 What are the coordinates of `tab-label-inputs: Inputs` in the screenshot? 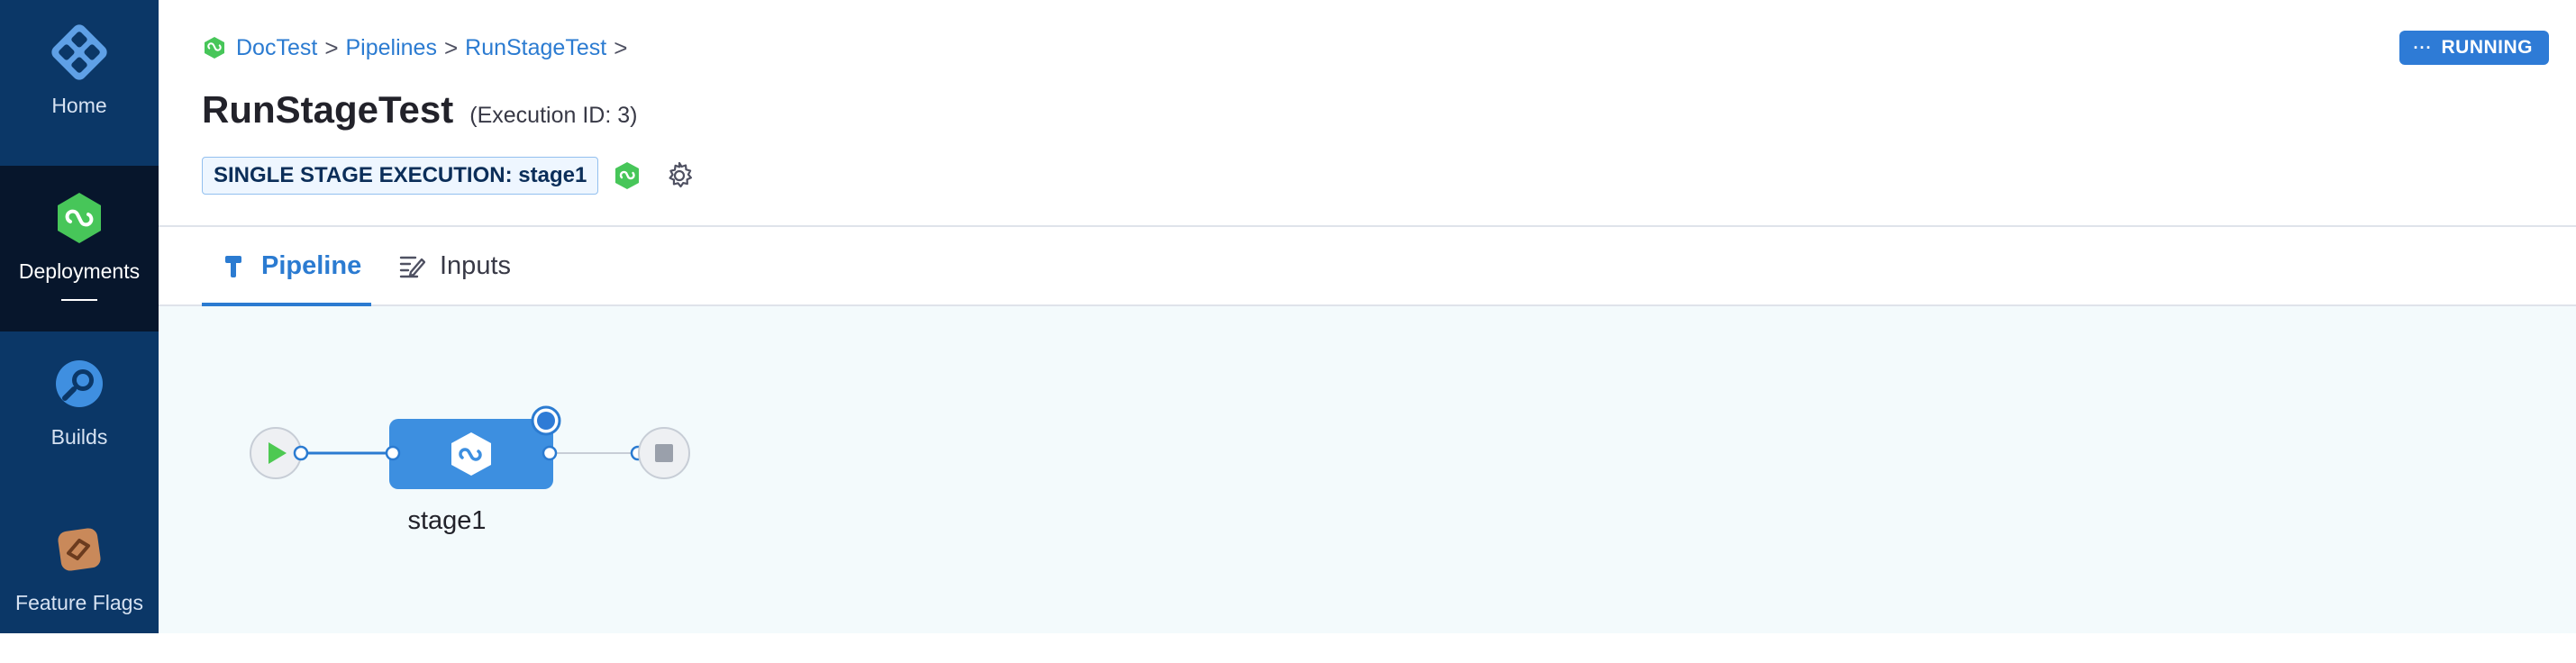 It's located at (475, 265).